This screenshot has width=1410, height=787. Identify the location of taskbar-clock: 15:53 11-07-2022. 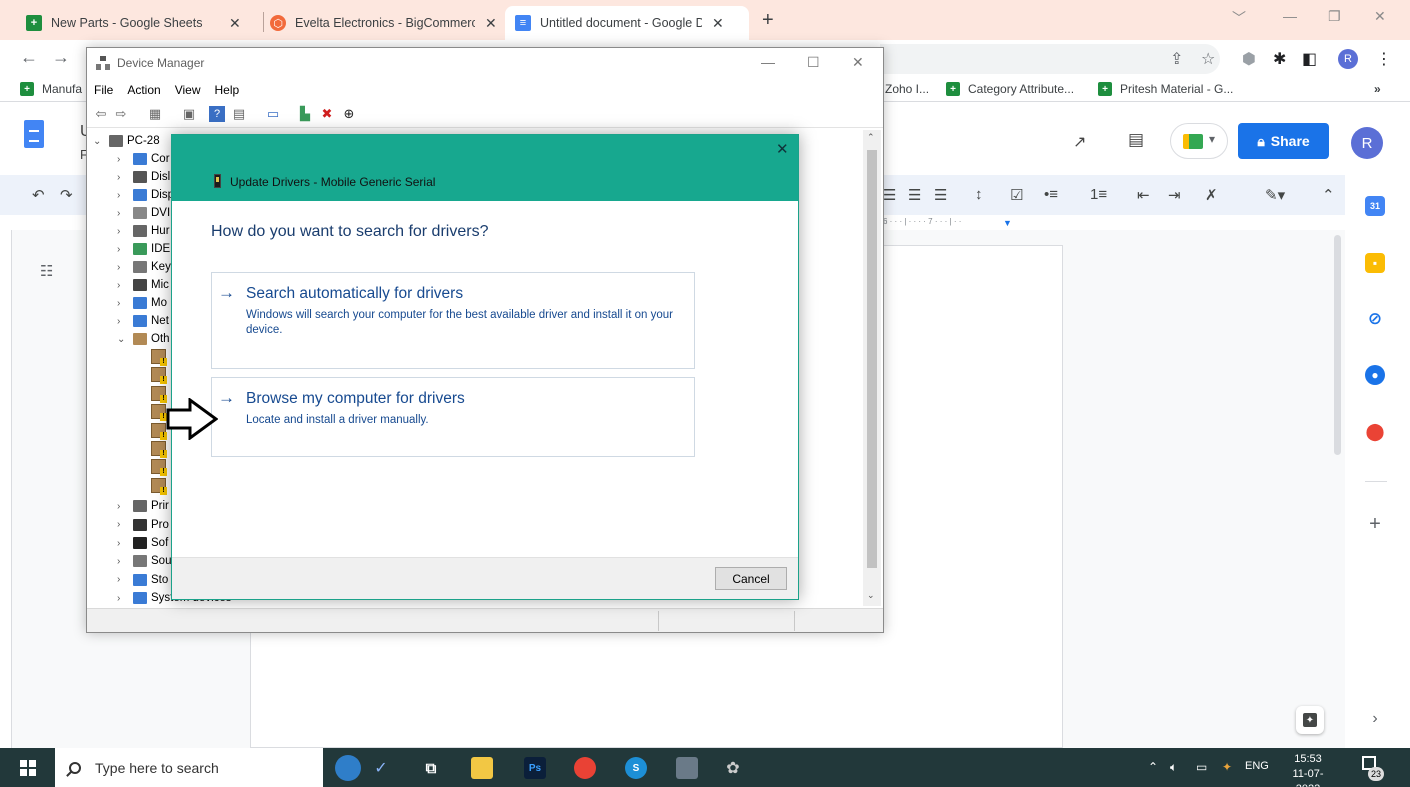
(1308, 769).